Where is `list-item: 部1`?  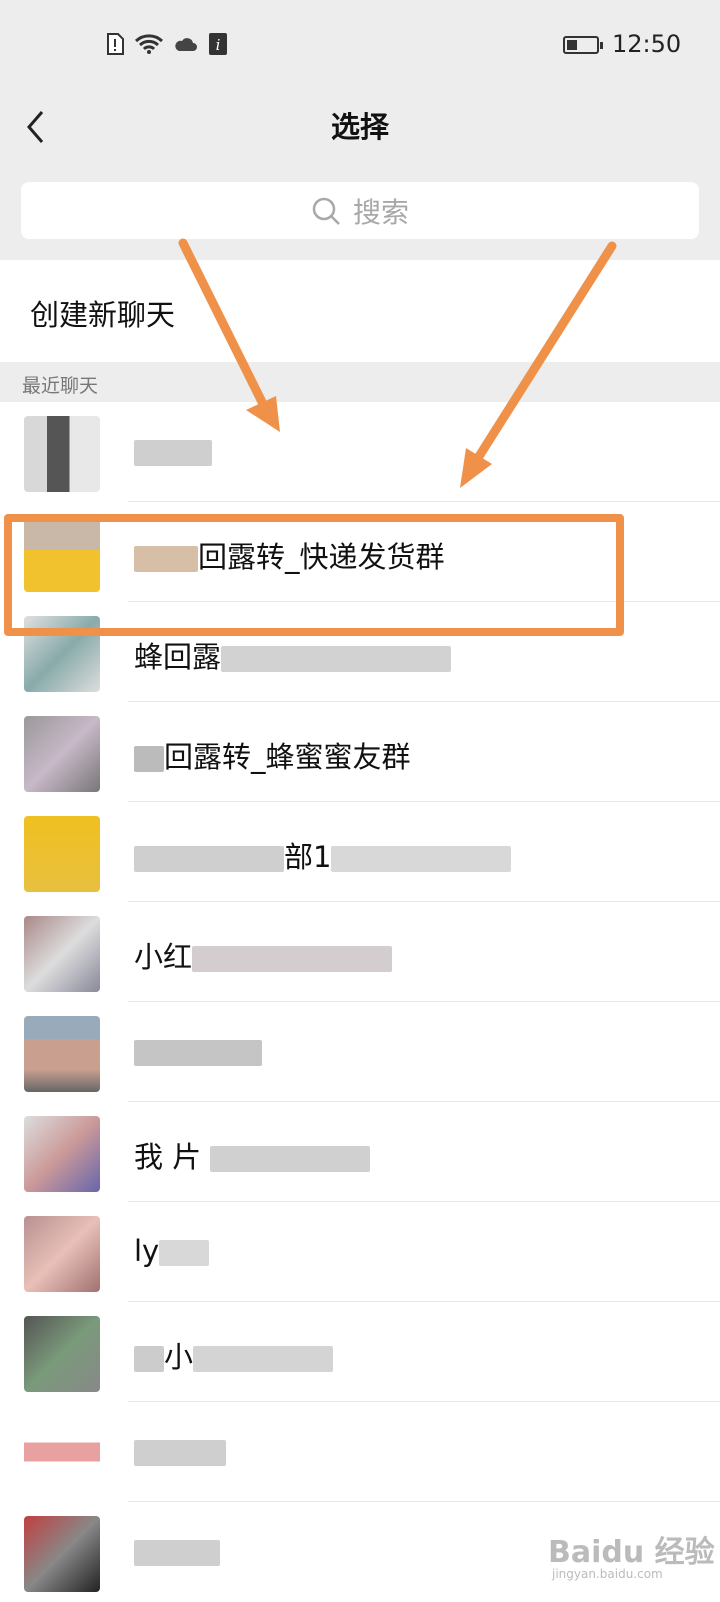 list-item: 部1 is located at coordinates (360, 852).